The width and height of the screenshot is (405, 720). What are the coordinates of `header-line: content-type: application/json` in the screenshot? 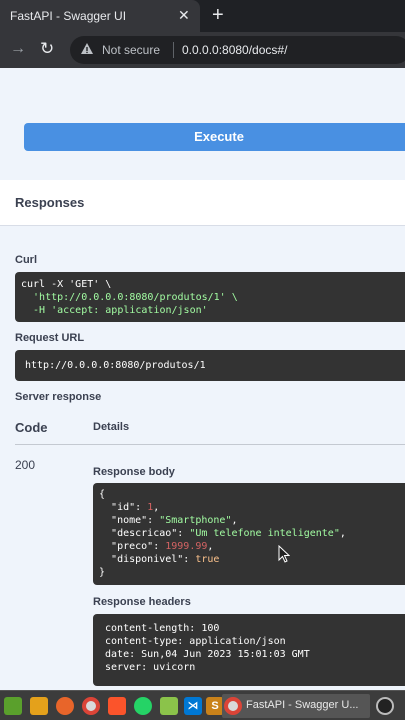 It's located at (192, 641).